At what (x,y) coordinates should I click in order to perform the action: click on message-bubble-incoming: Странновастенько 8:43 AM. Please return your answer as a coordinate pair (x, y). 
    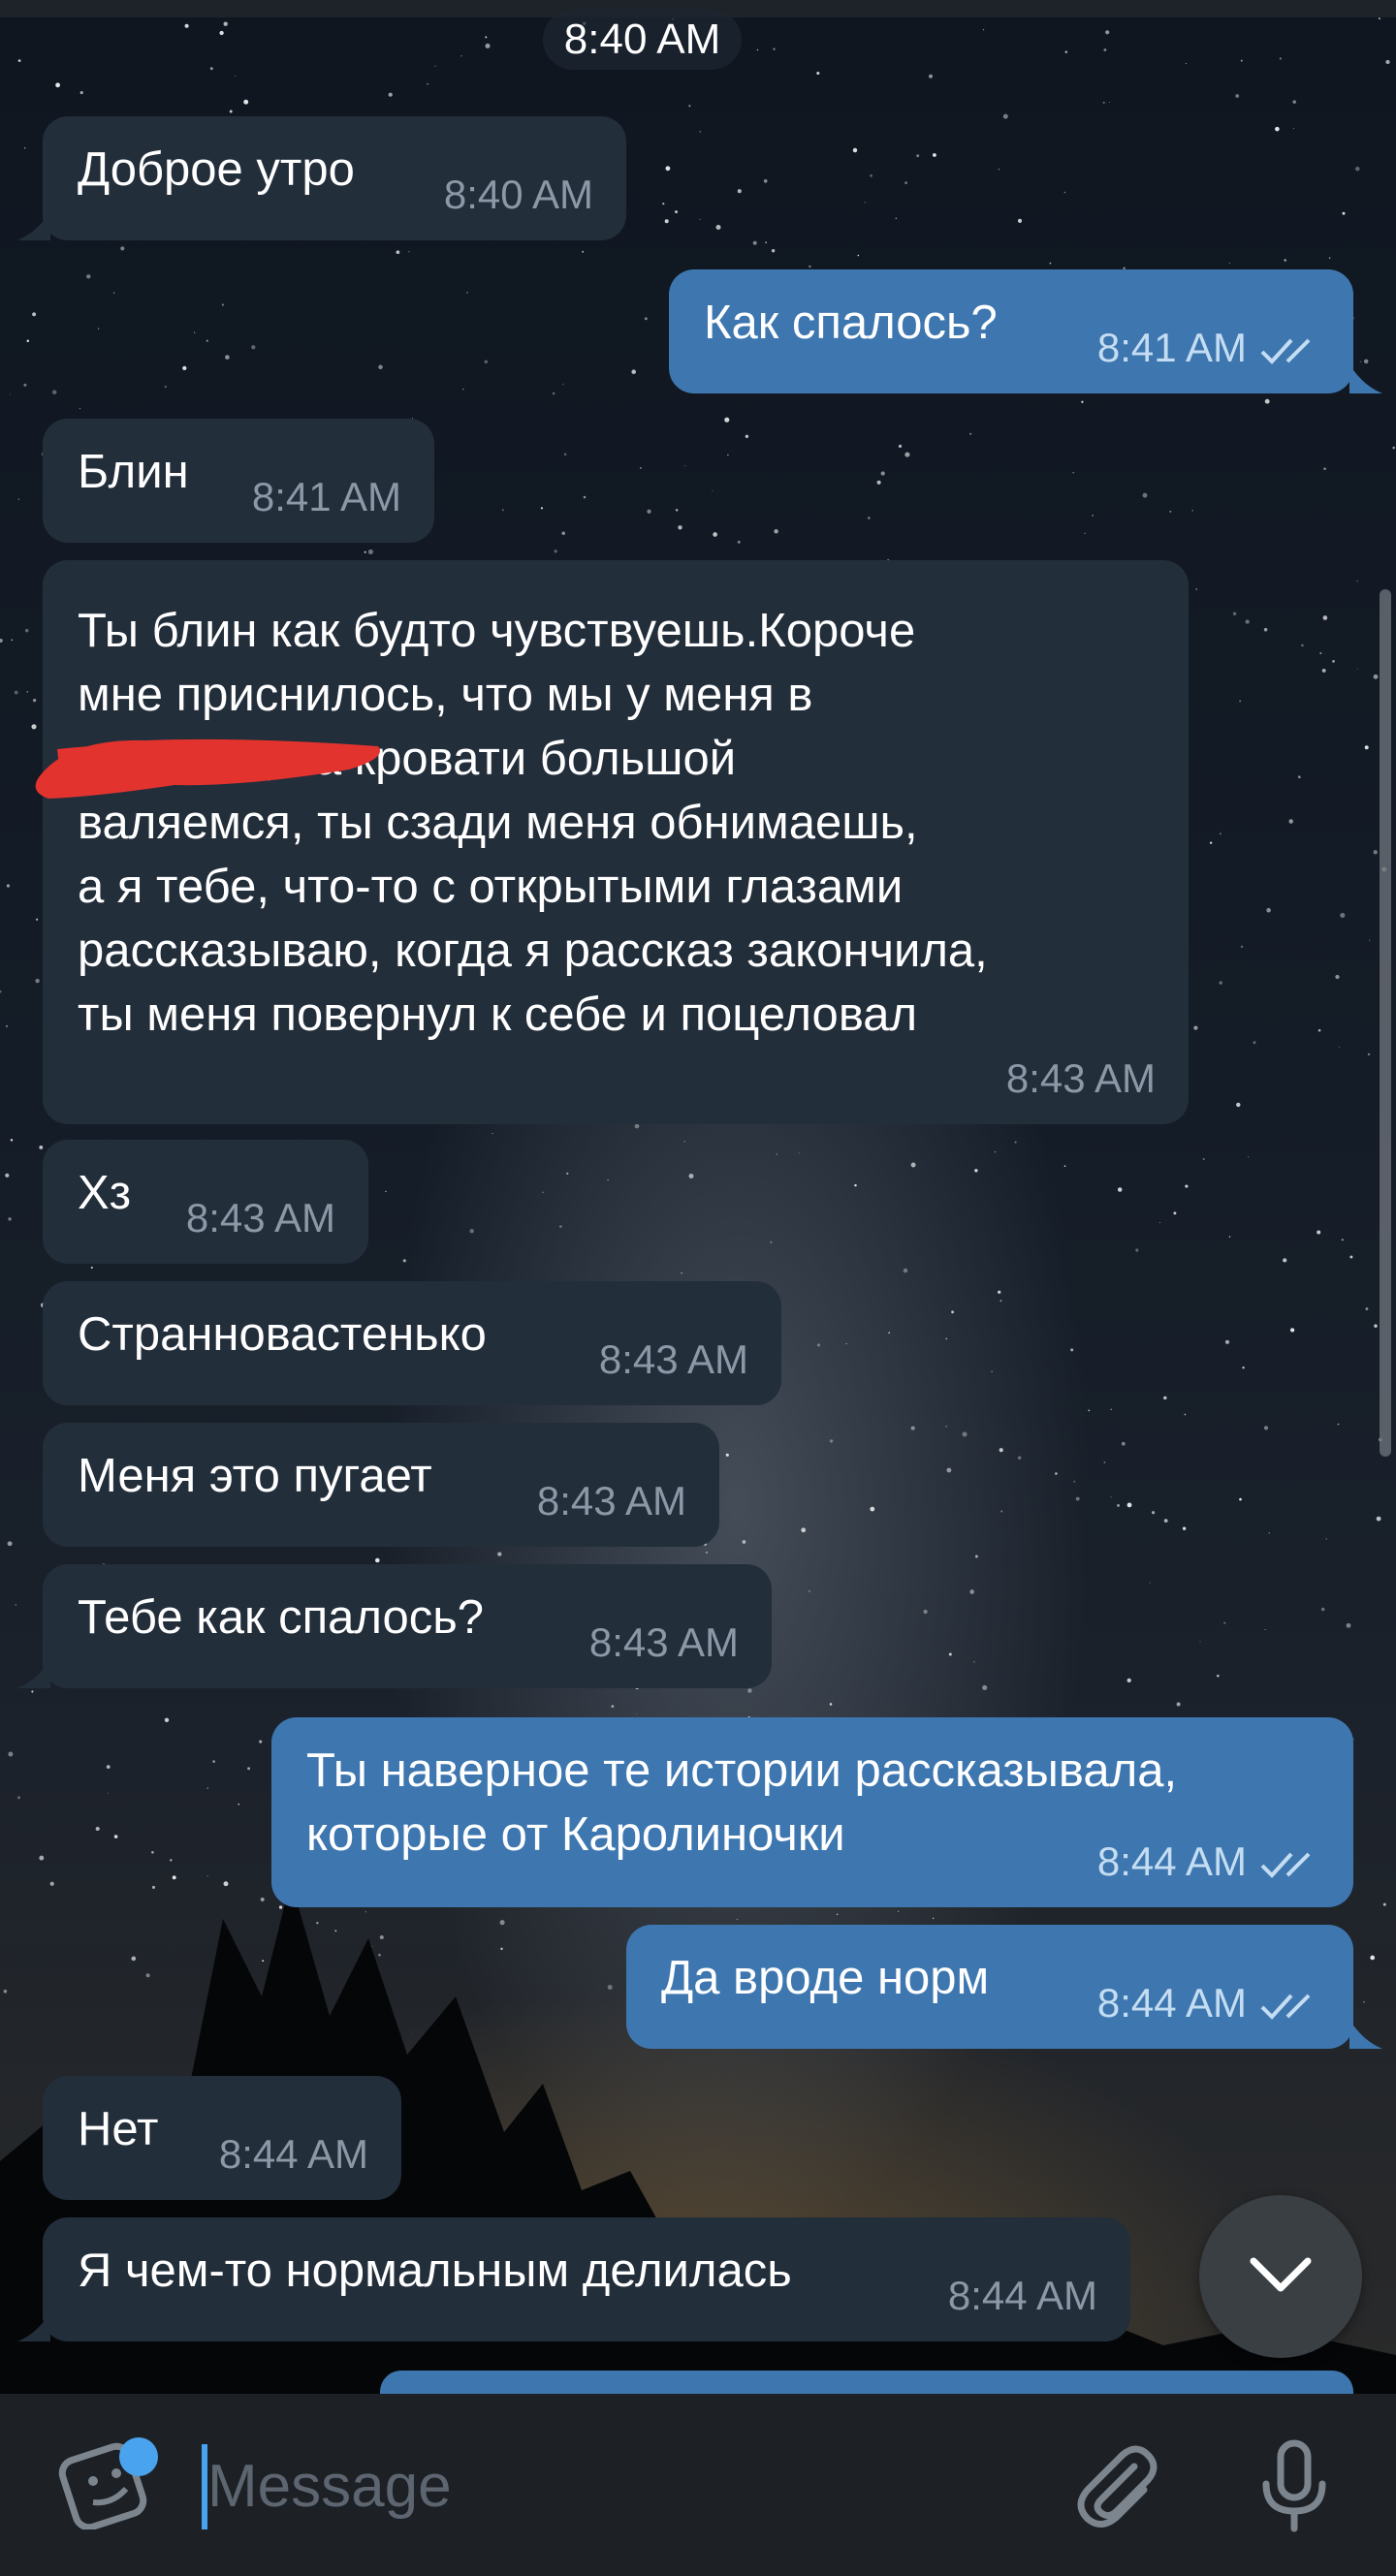
    Looking at the image, I should click on (412, 1343).